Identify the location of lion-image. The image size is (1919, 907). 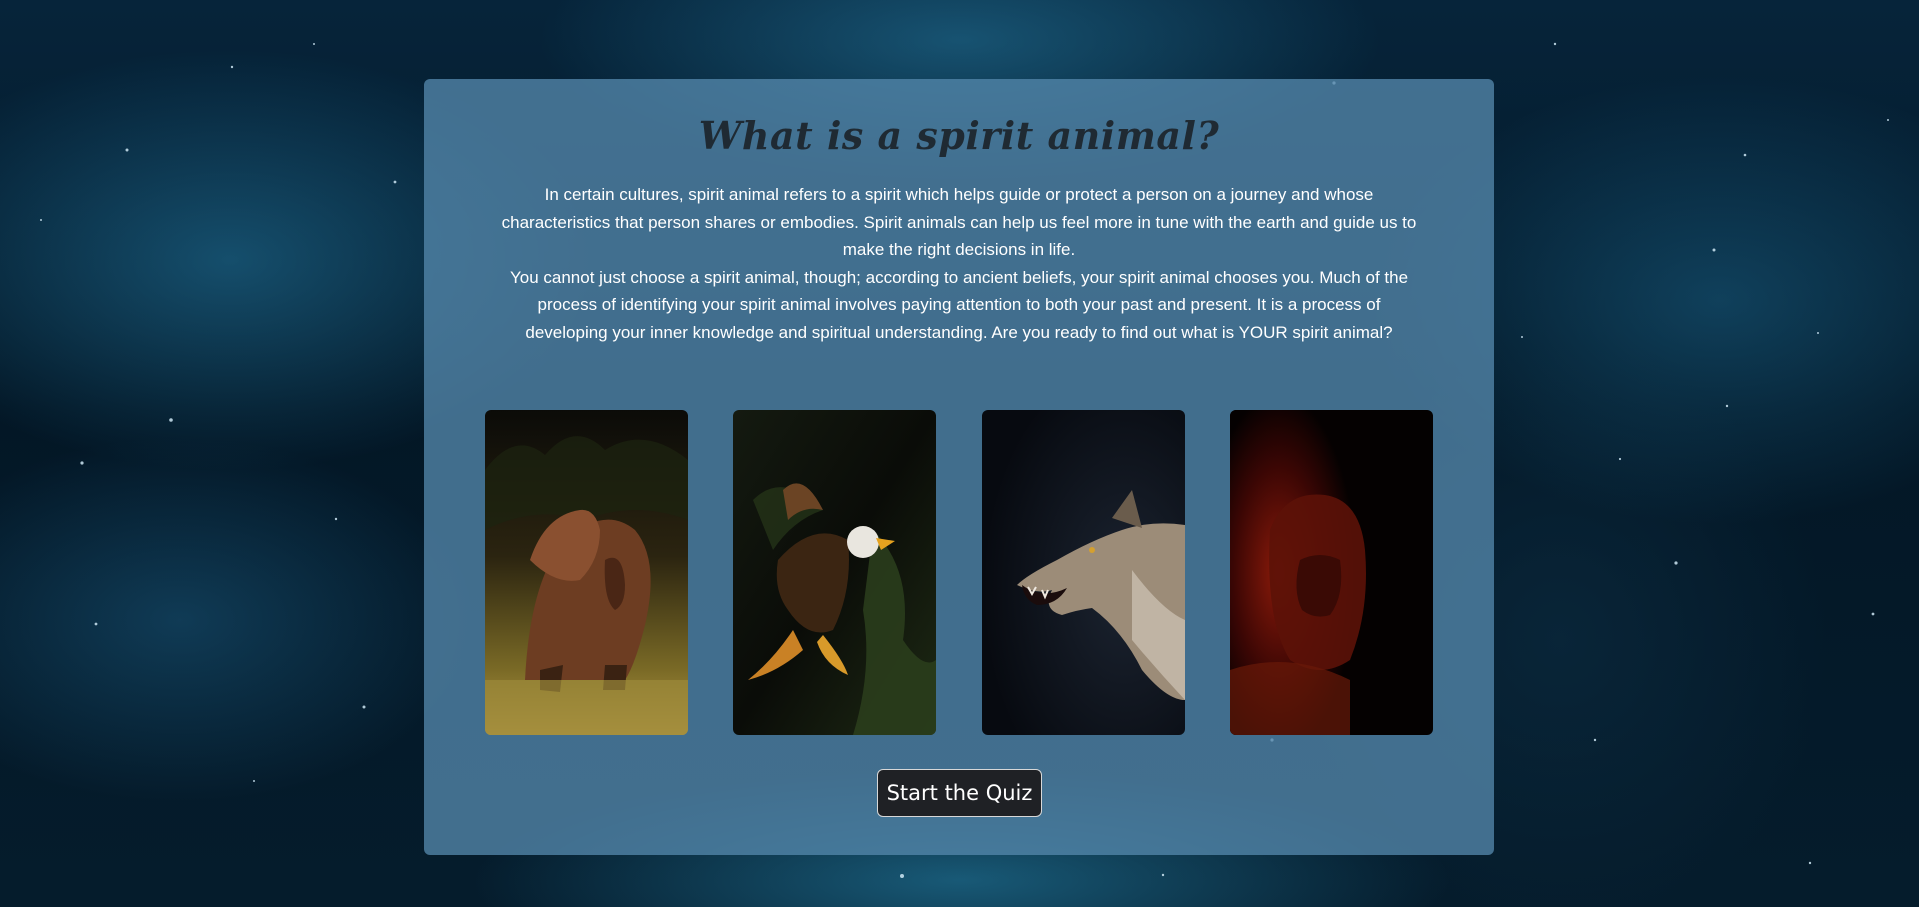
(1331, 572).